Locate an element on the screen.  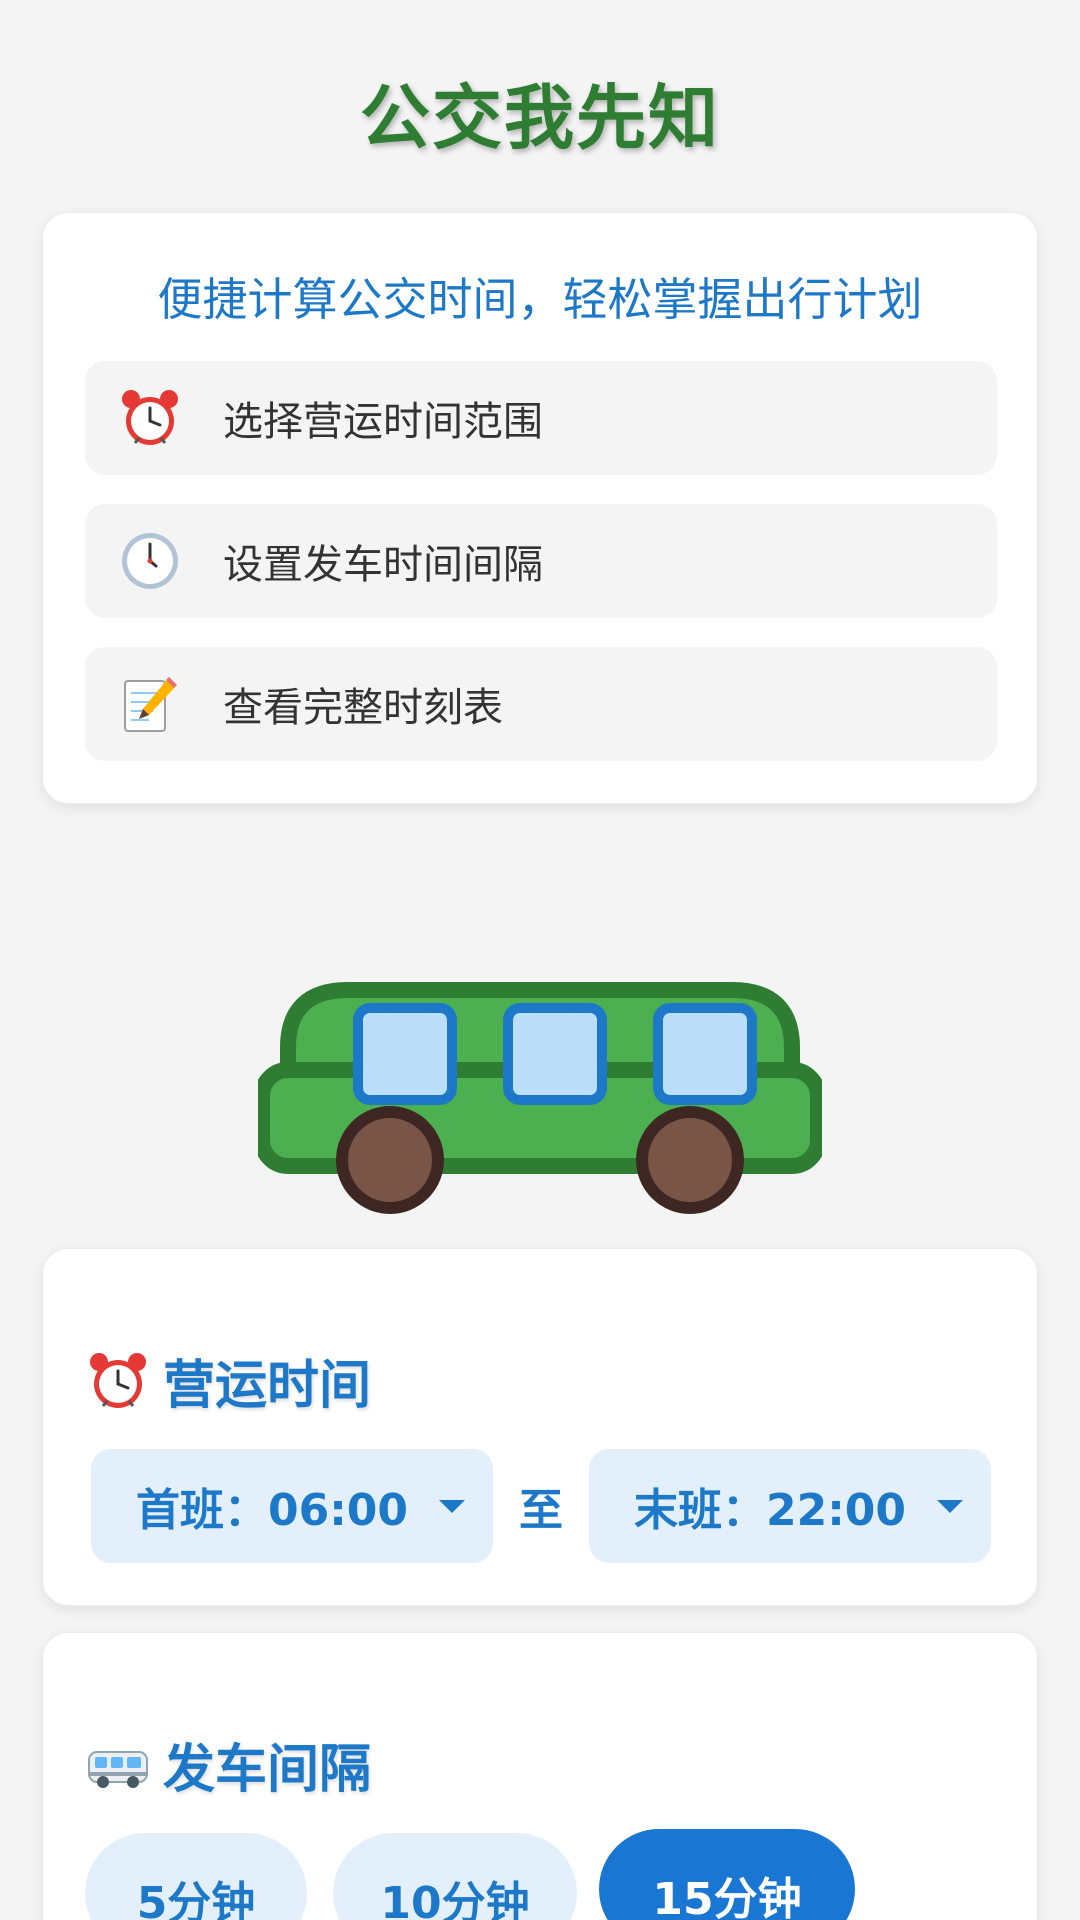
app-title: 公交我先知 is located at coordinates (540, 118).